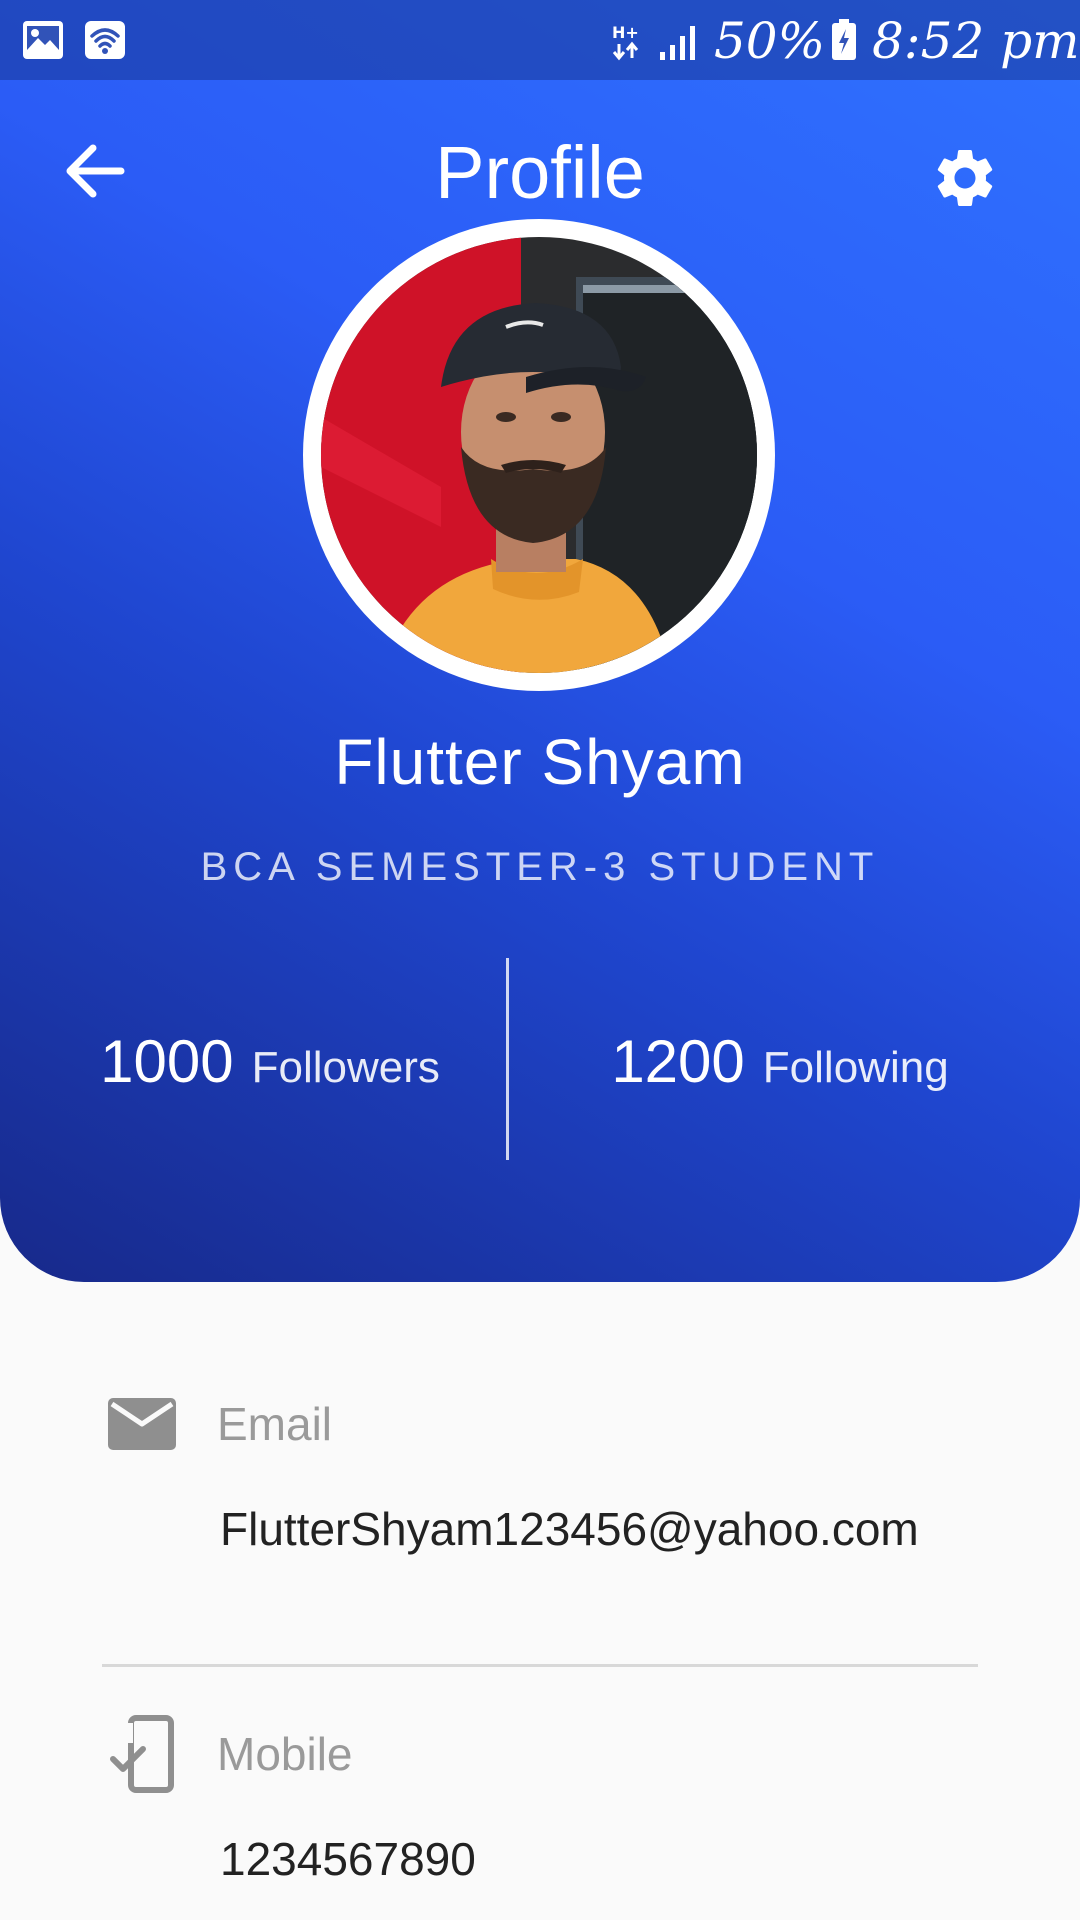 The image size is (1080, 1920). Describe the element at coordinates (275, 1424) in the screenshot. I see `email-label: Email` at that location.